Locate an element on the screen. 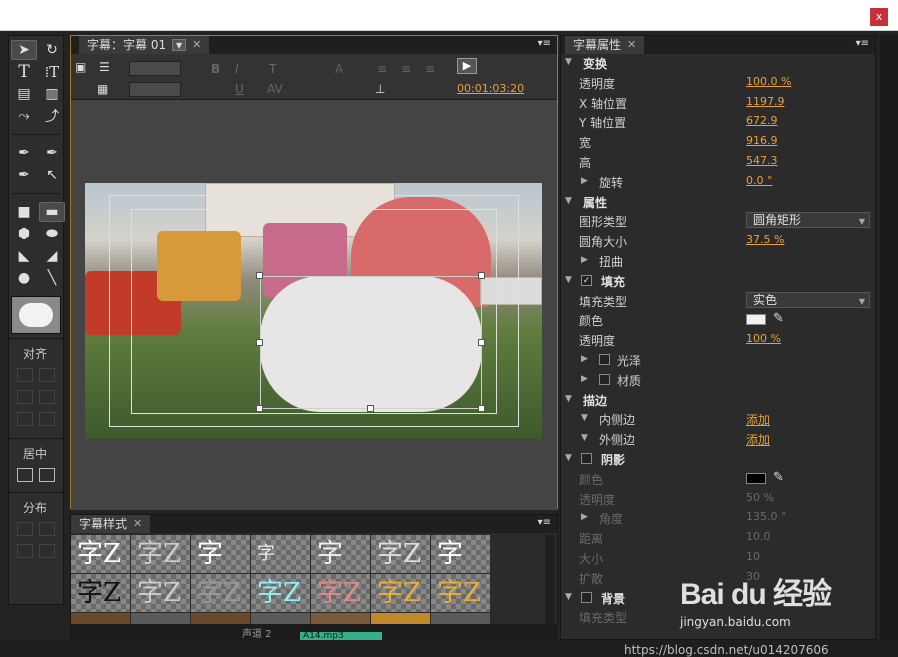 The image size is (898, 657). fill-color-swatch is located at coordinates (756, 320).